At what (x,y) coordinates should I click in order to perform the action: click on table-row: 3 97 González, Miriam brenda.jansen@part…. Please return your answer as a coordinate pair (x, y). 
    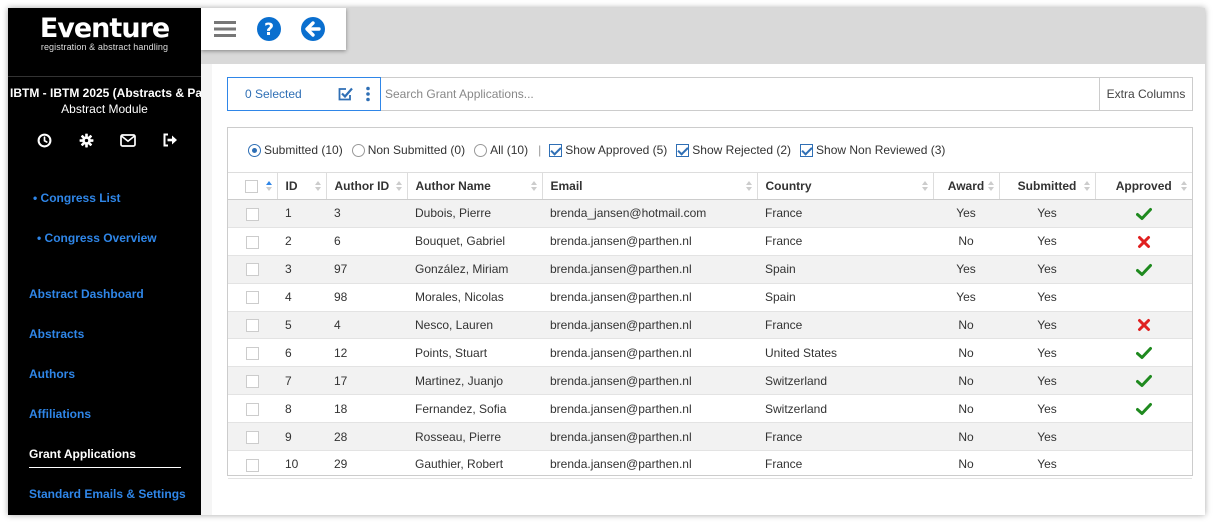
    Looking at the image, I should click on (710, 269).